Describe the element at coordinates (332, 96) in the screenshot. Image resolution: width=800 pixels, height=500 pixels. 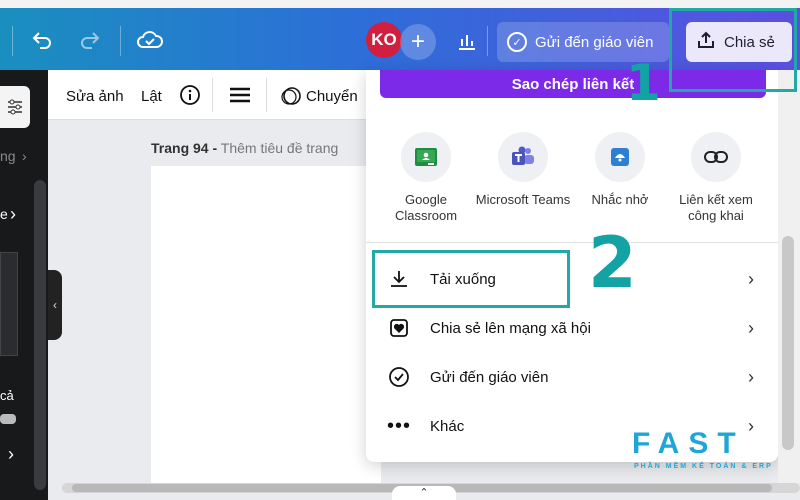
I see `transition-button: Chuyển` at that location.